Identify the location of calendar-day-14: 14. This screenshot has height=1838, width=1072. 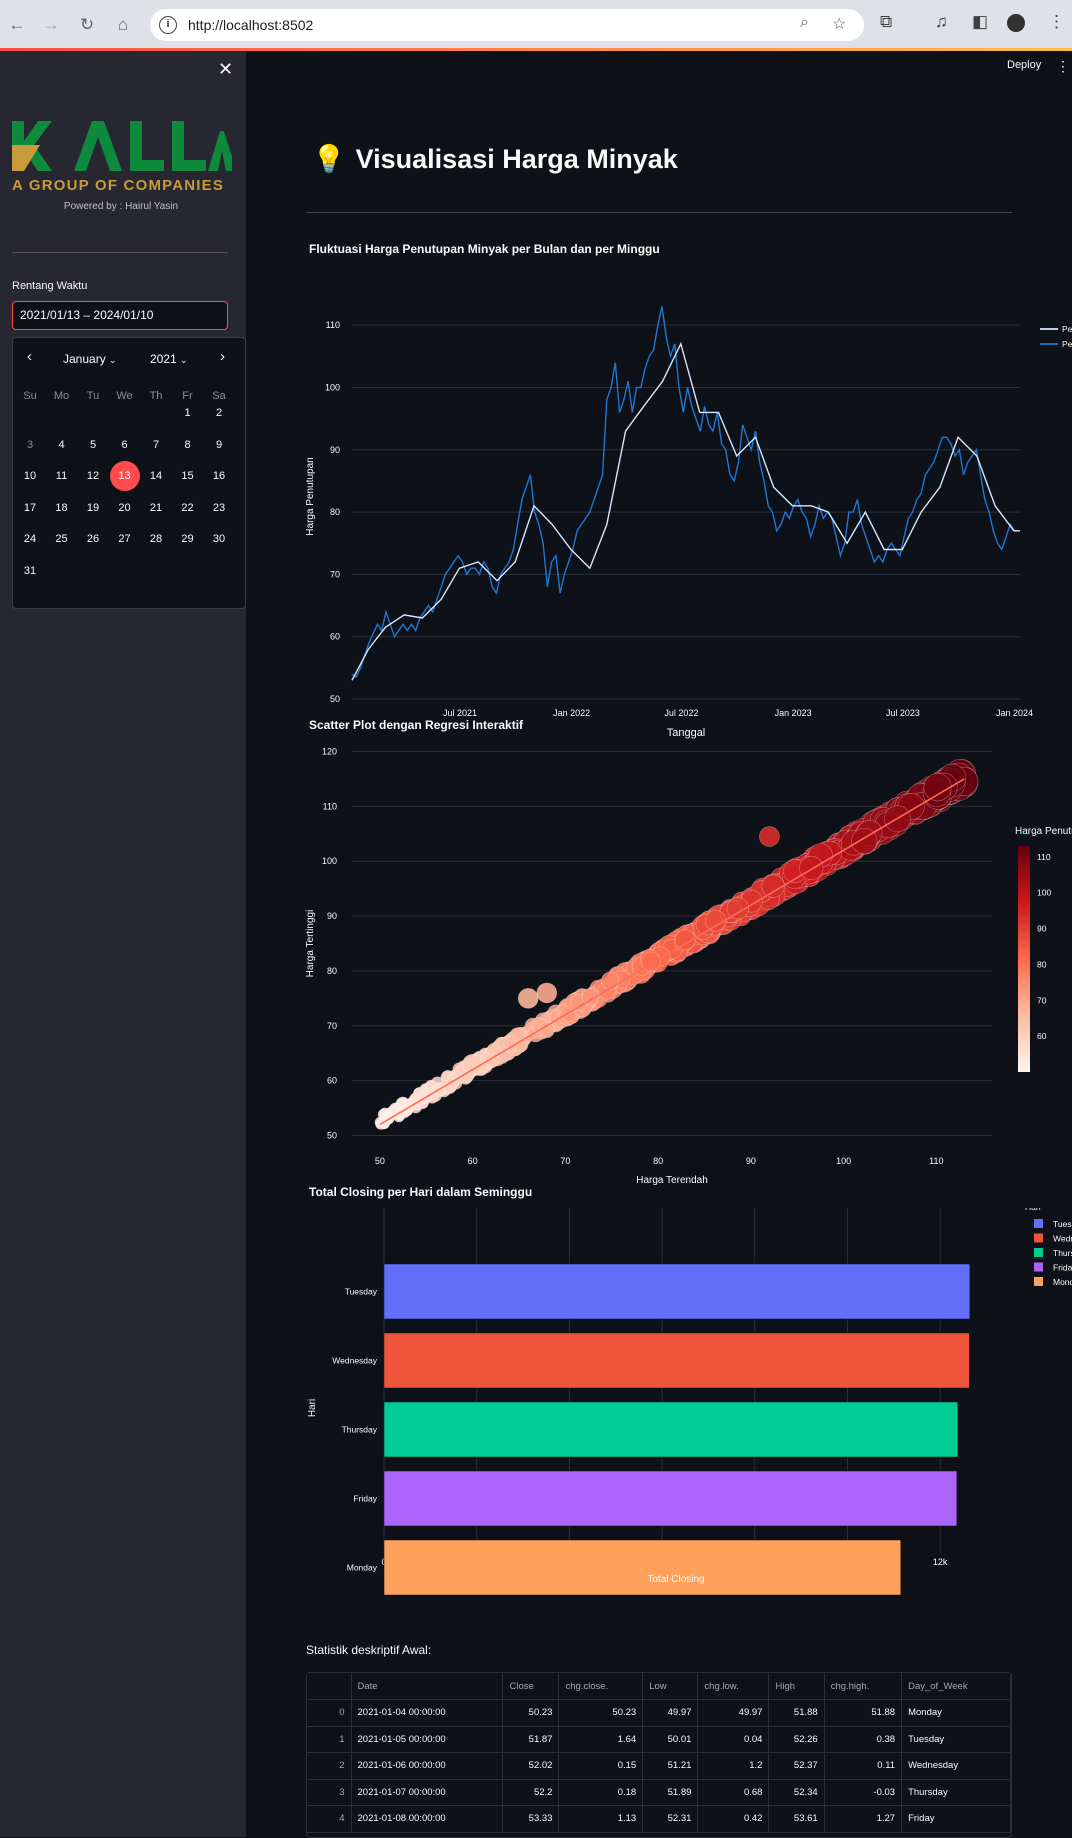
(156, 476).